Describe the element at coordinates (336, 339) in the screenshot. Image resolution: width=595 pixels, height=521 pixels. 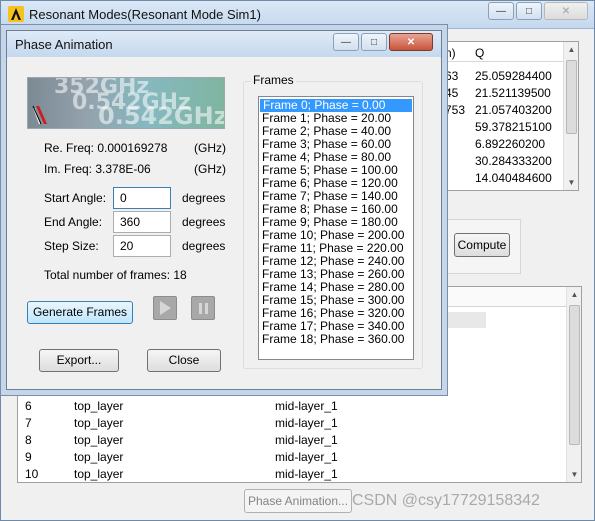
I see `frame-list-item: Frame 18; Phase = 360.00` at that location.